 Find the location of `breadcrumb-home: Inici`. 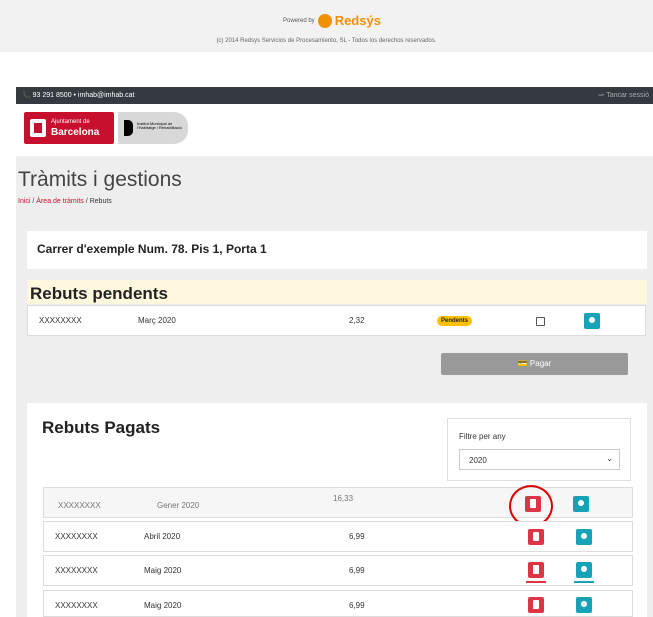

breadcrumb-home: Inici is located at coordinates (24, 201).